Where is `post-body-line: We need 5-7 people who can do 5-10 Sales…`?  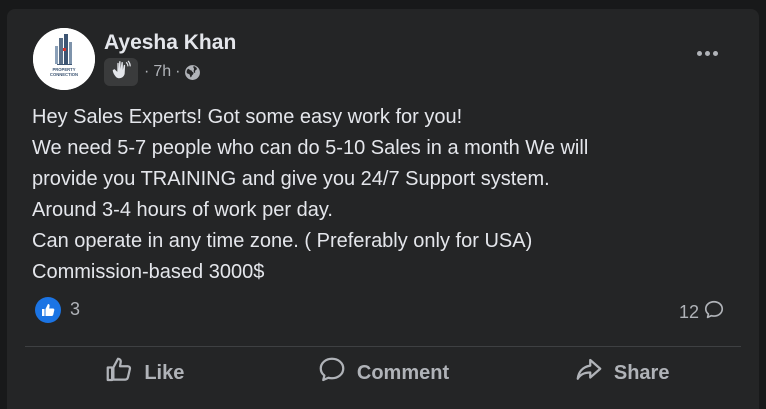 post-body-line: We need 5-7 people who can do 5-10 Sales… is located at coordinates (310, 148).